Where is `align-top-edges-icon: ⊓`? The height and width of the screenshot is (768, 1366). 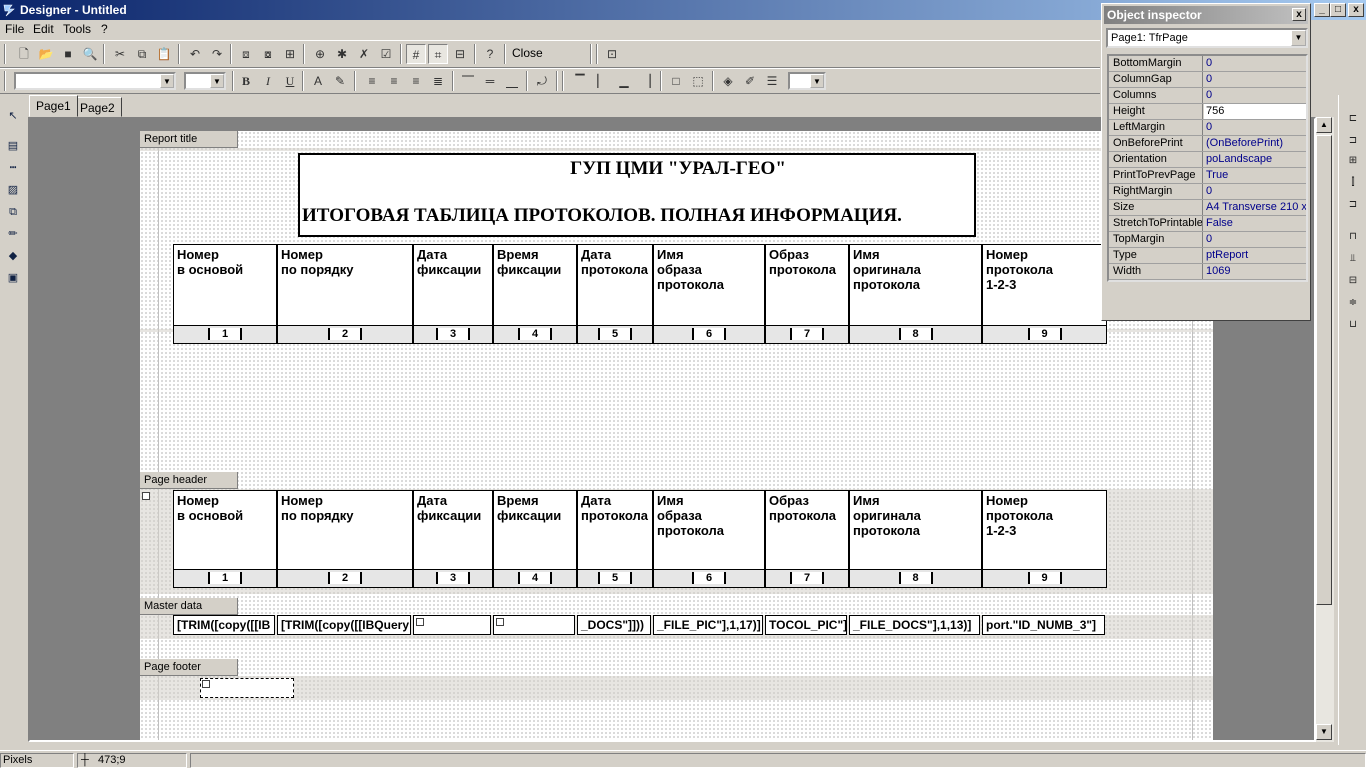
align-top-edges-icon: ⊓ is located at coordinates (1353, 237).